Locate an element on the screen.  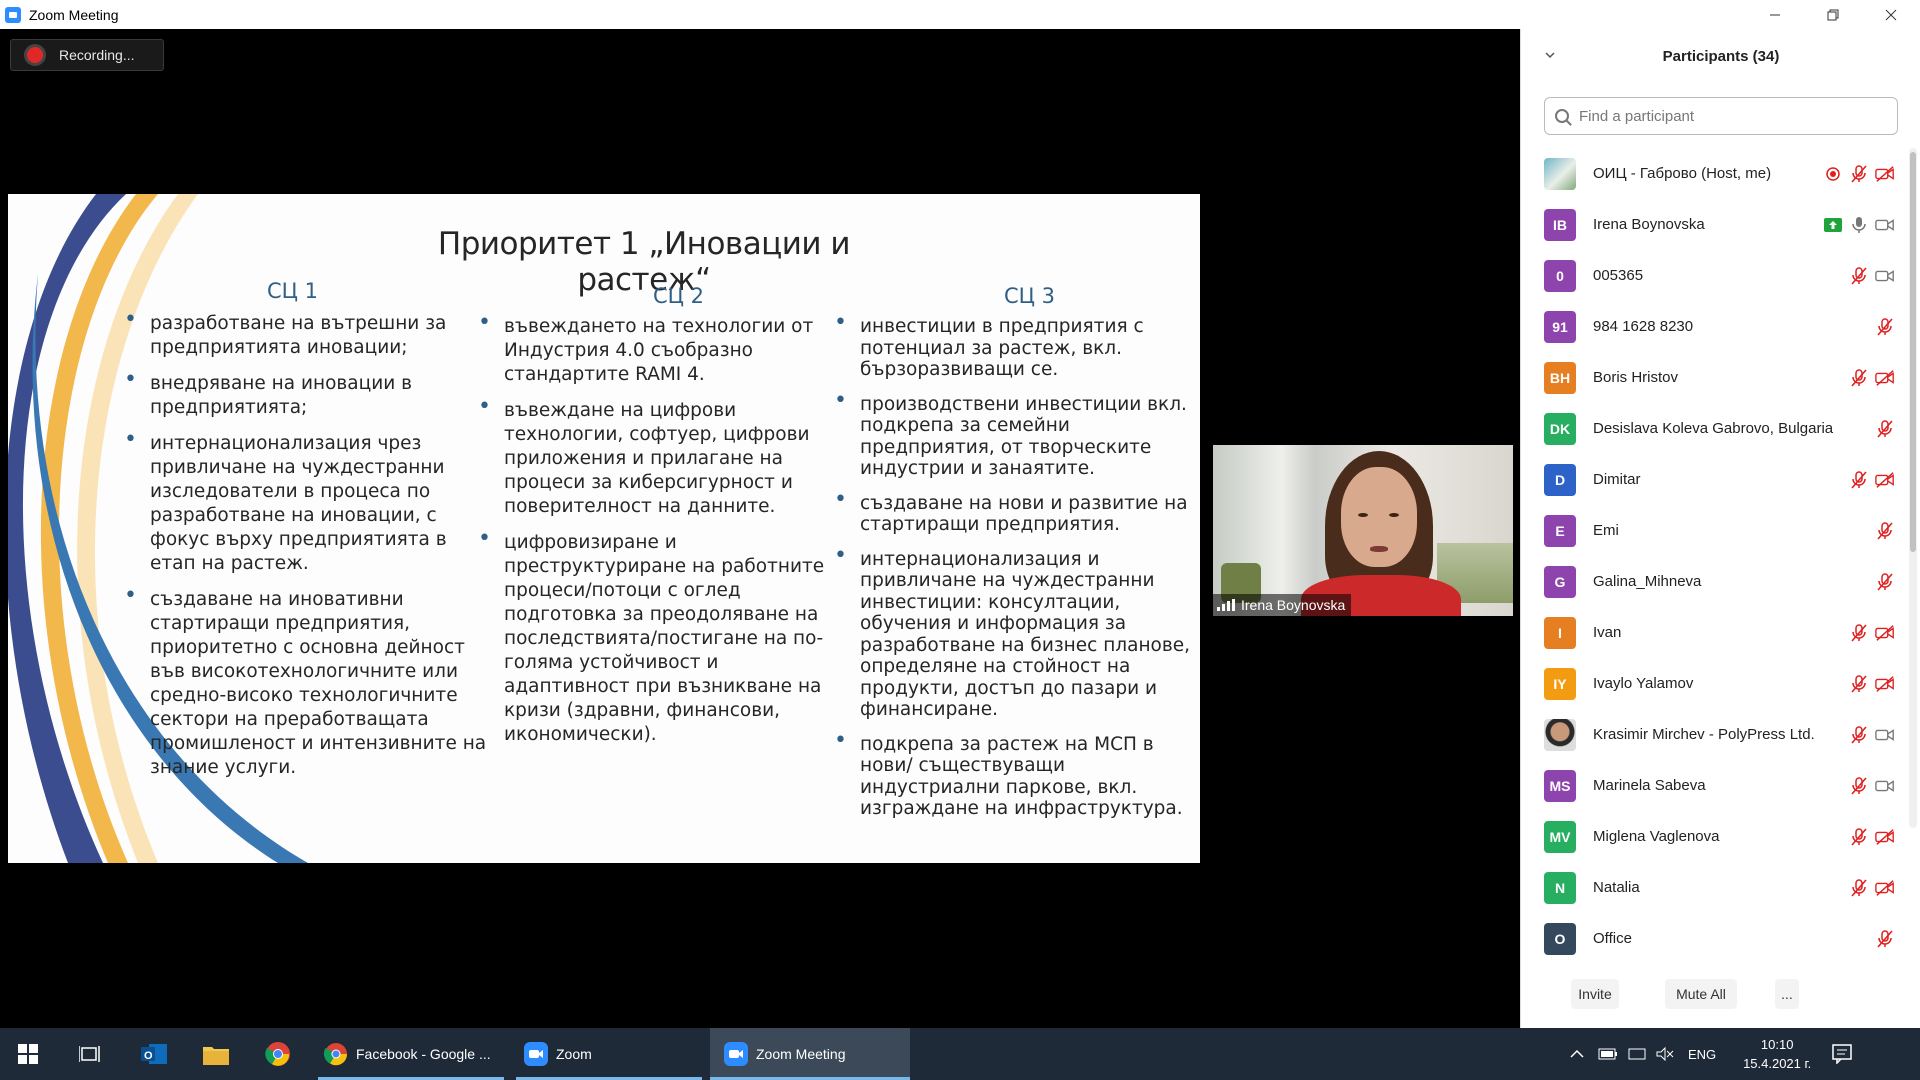
task-view-button is located at coordinates (90, 1054).